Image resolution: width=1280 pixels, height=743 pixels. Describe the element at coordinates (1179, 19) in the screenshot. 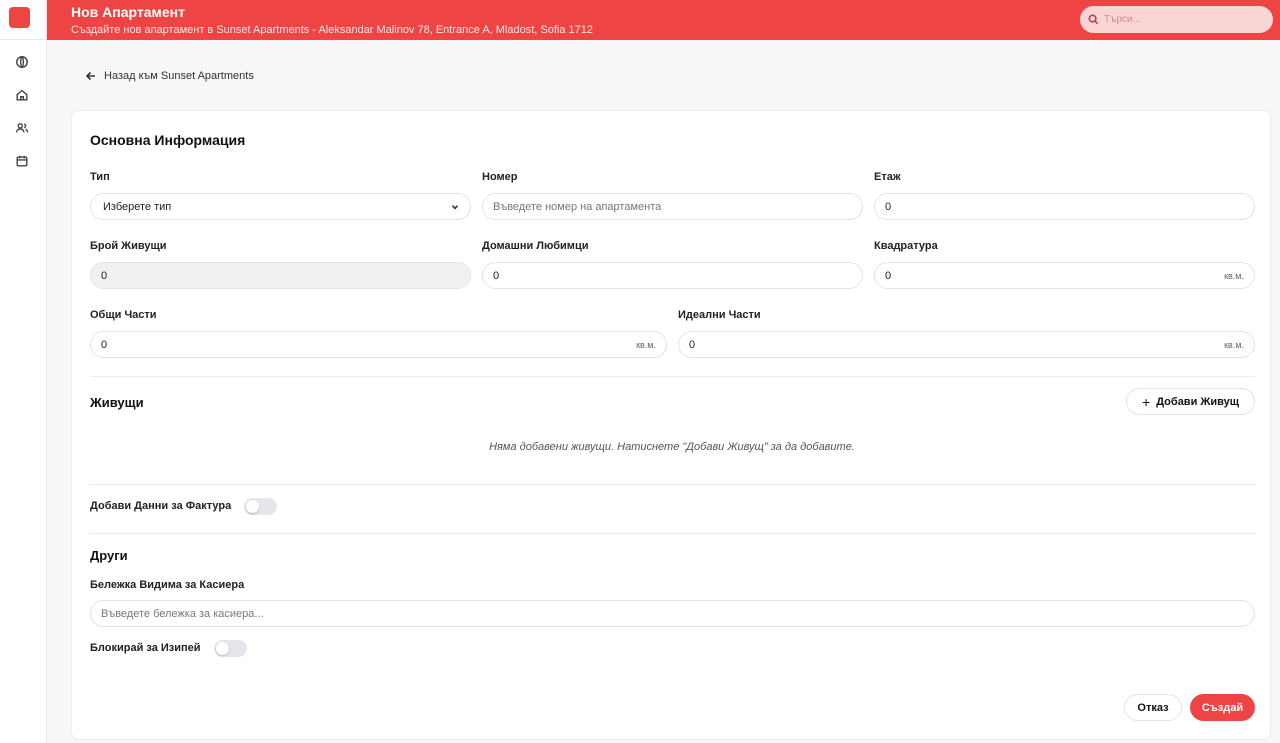

I see `search-input` at that location.